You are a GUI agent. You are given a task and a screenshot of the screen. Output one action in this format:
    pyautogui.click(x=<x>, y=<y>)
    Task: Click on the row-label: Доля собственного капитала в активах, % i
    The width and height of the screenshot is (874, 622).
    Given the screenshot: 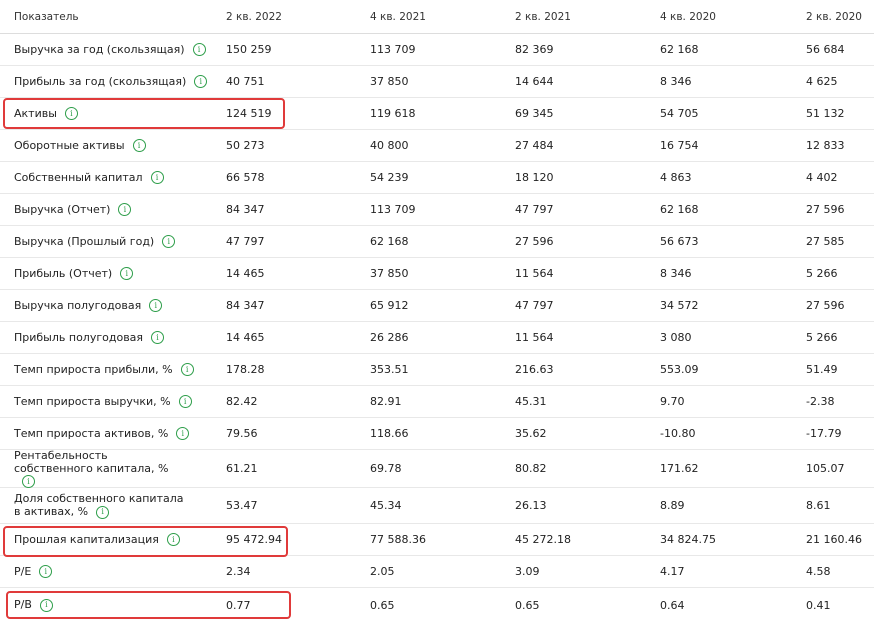 What is the action you would take?
    pyautogui.click(x=99, y=505)
    